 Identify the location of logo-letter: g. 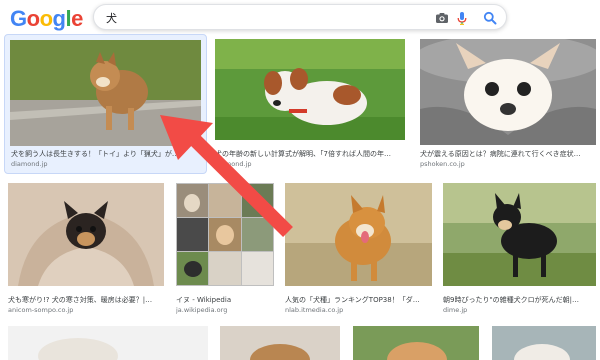
(59, 18).